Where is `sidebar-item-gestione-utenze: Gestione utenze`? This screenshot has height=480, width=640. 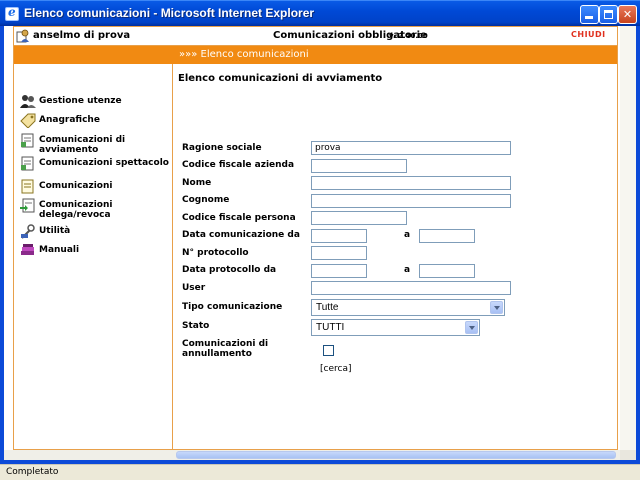 sidebar-item-gestione-utenze: Gestione utenze is located at coordinates (71, 101).